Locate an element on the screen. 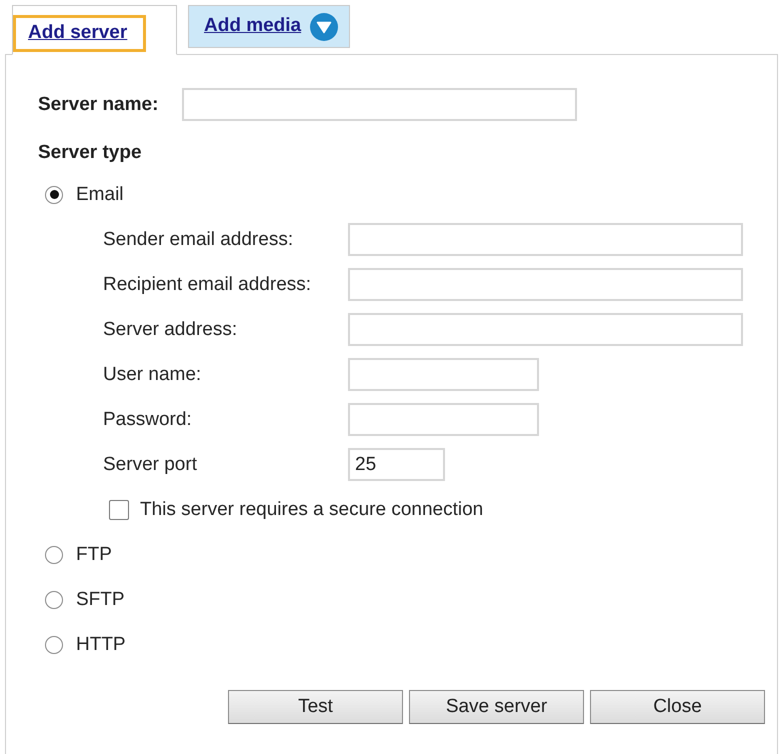  checkbox-label: This server requires a secure connection is located at coordinates (312, 509).